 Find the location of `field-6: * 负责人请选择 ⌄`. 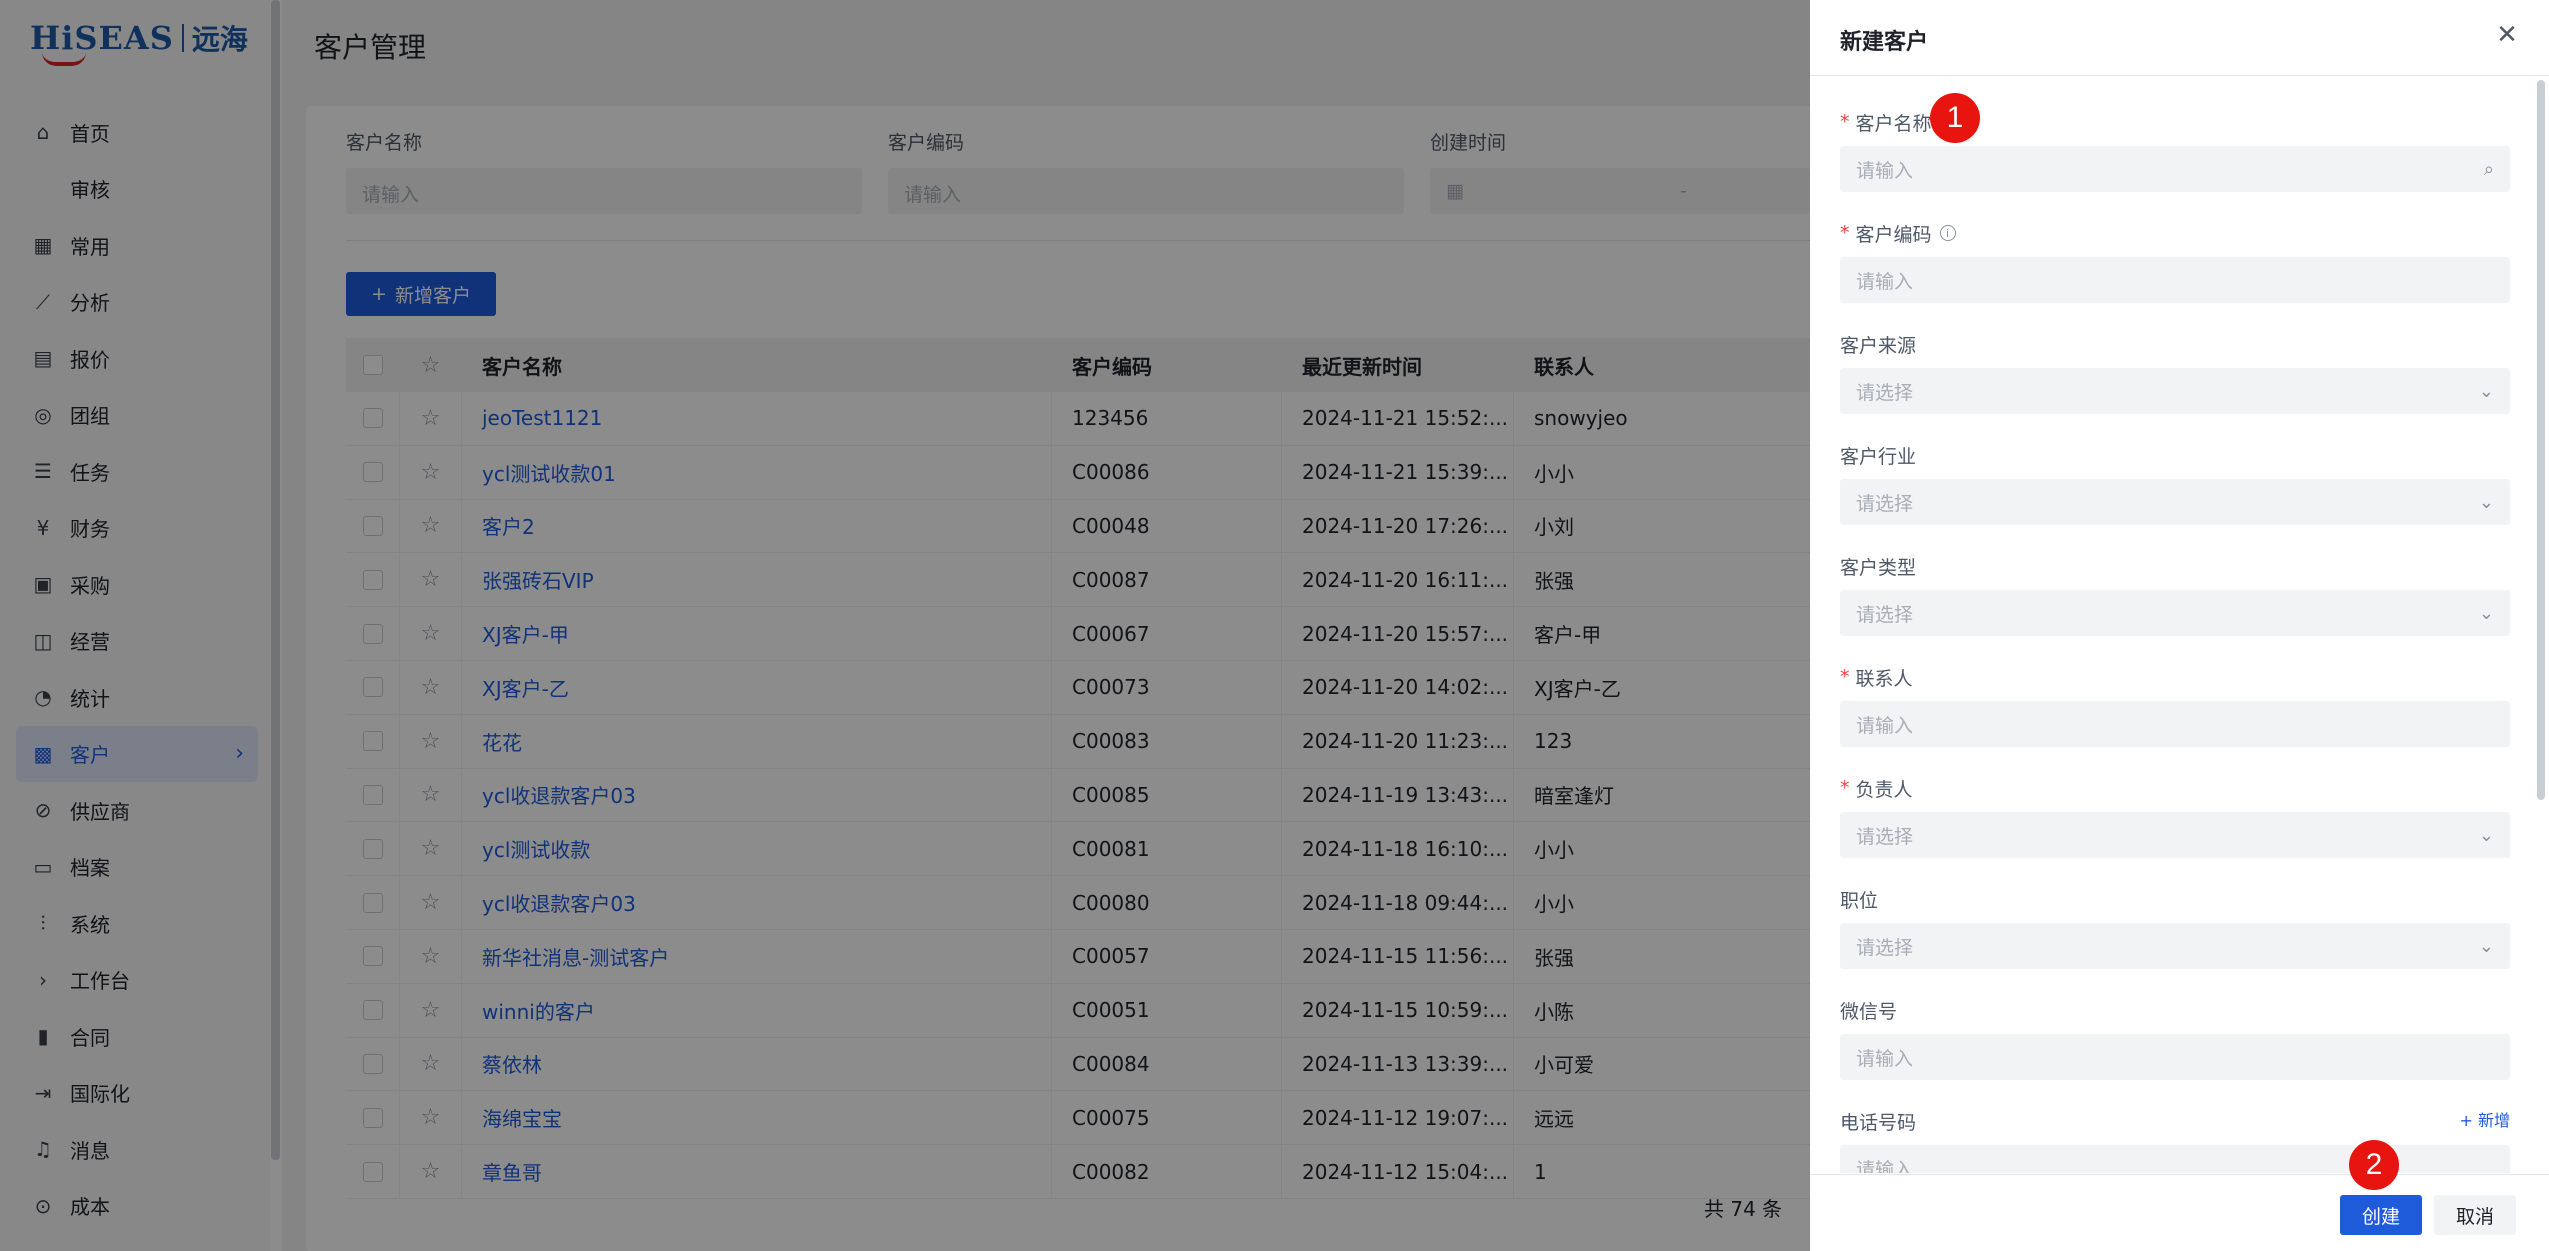

field-6: * 负责人请选择 ⌄ is located at coordinates (2175, 816).